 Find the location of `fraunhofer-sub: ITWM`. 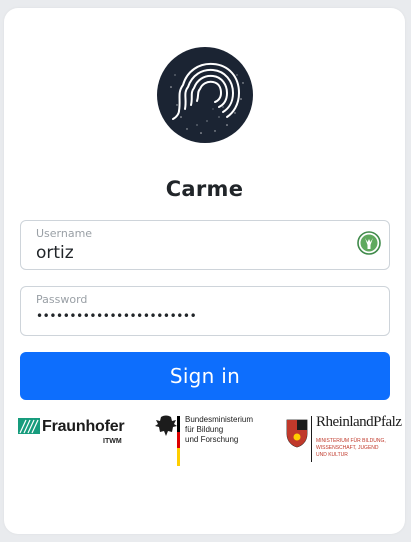

fraunhofer-sub: ITWM is located at coordinates (112, 441).